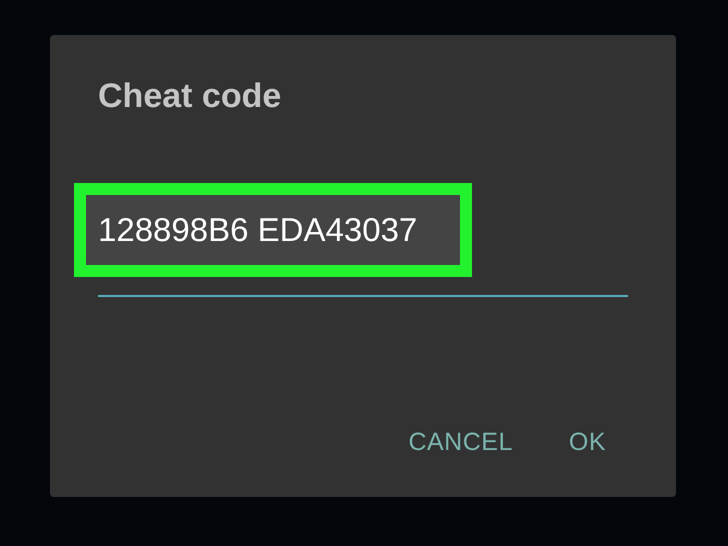  I want to click on dialog-title: Cheat code, so click(190, 96).